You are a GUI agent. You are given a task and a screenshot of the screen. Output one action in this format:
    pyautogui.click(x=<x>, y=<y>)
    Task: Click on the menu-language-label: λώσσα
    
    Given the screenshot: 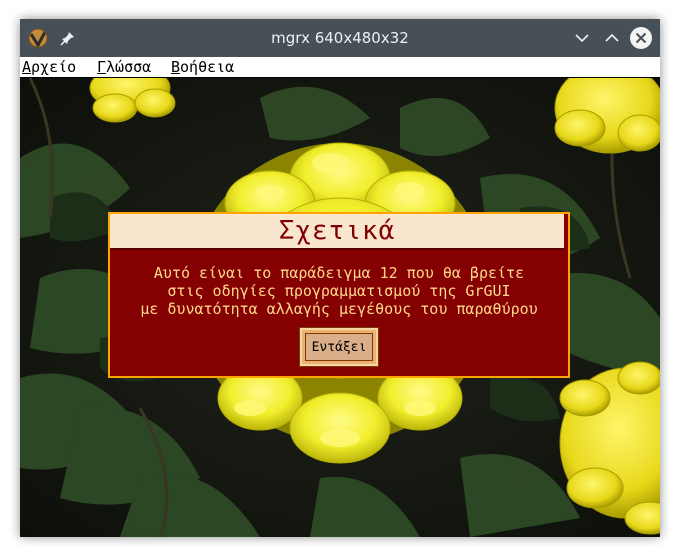 What is the action you would take?
    pyautogui.click(x=129, y=67)
    